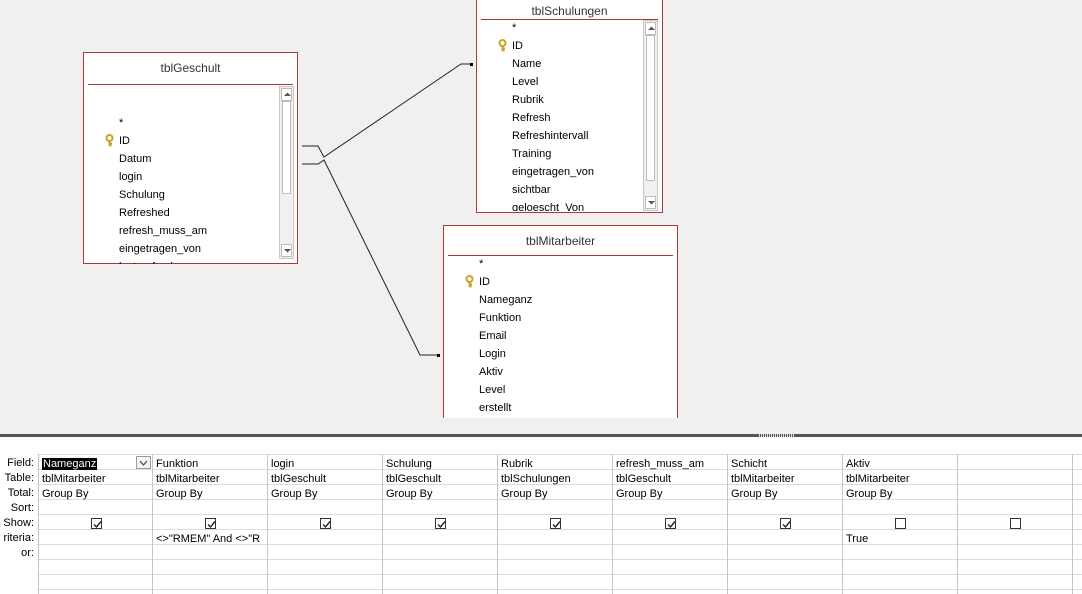 This screenshot has width=1082, height=594. Describe the element at coordinates (96, 464) in the screenshot. I see `field-cell: Nameganz` at that location.